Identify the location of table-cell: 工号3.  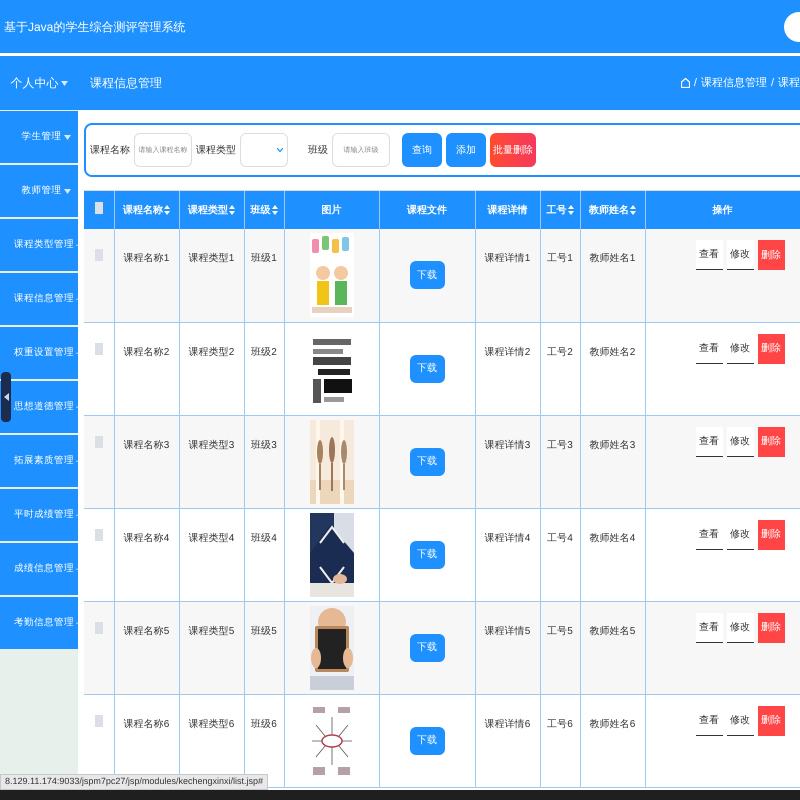
(560, 445).